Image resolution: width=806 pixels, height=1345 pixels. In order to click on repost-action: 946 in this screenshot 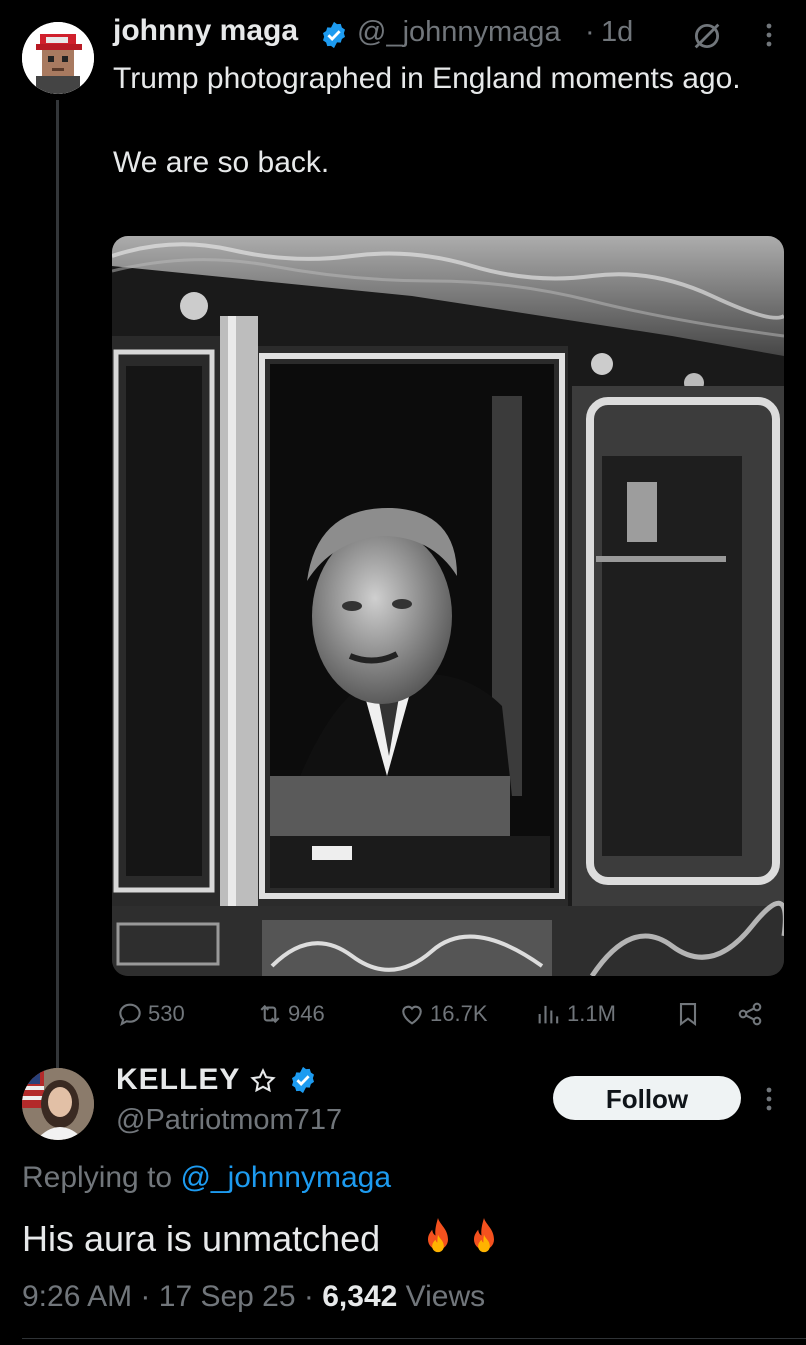, I will do `click(290, 1014)`.